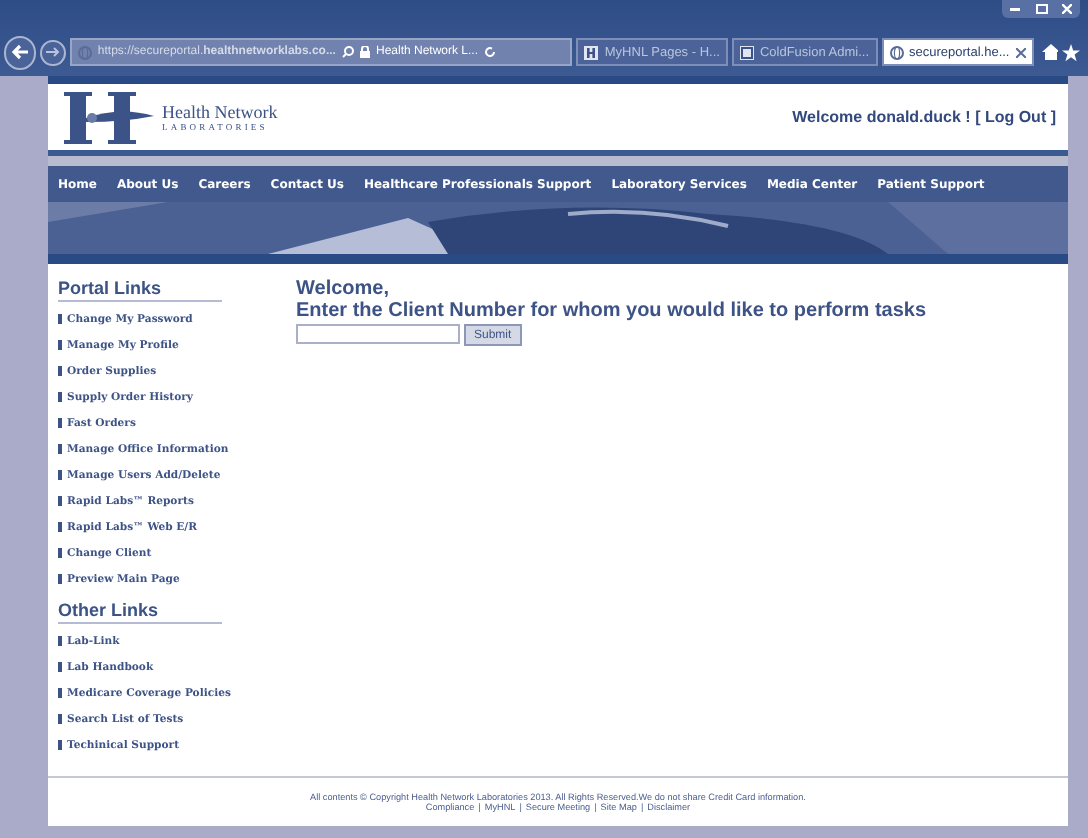 The height and width of the screenshot is (838, 1088). What do you see at coordinates (591, 52) in the screenshot?
I see `h-logo-icon` at bounding box center [591, 52].